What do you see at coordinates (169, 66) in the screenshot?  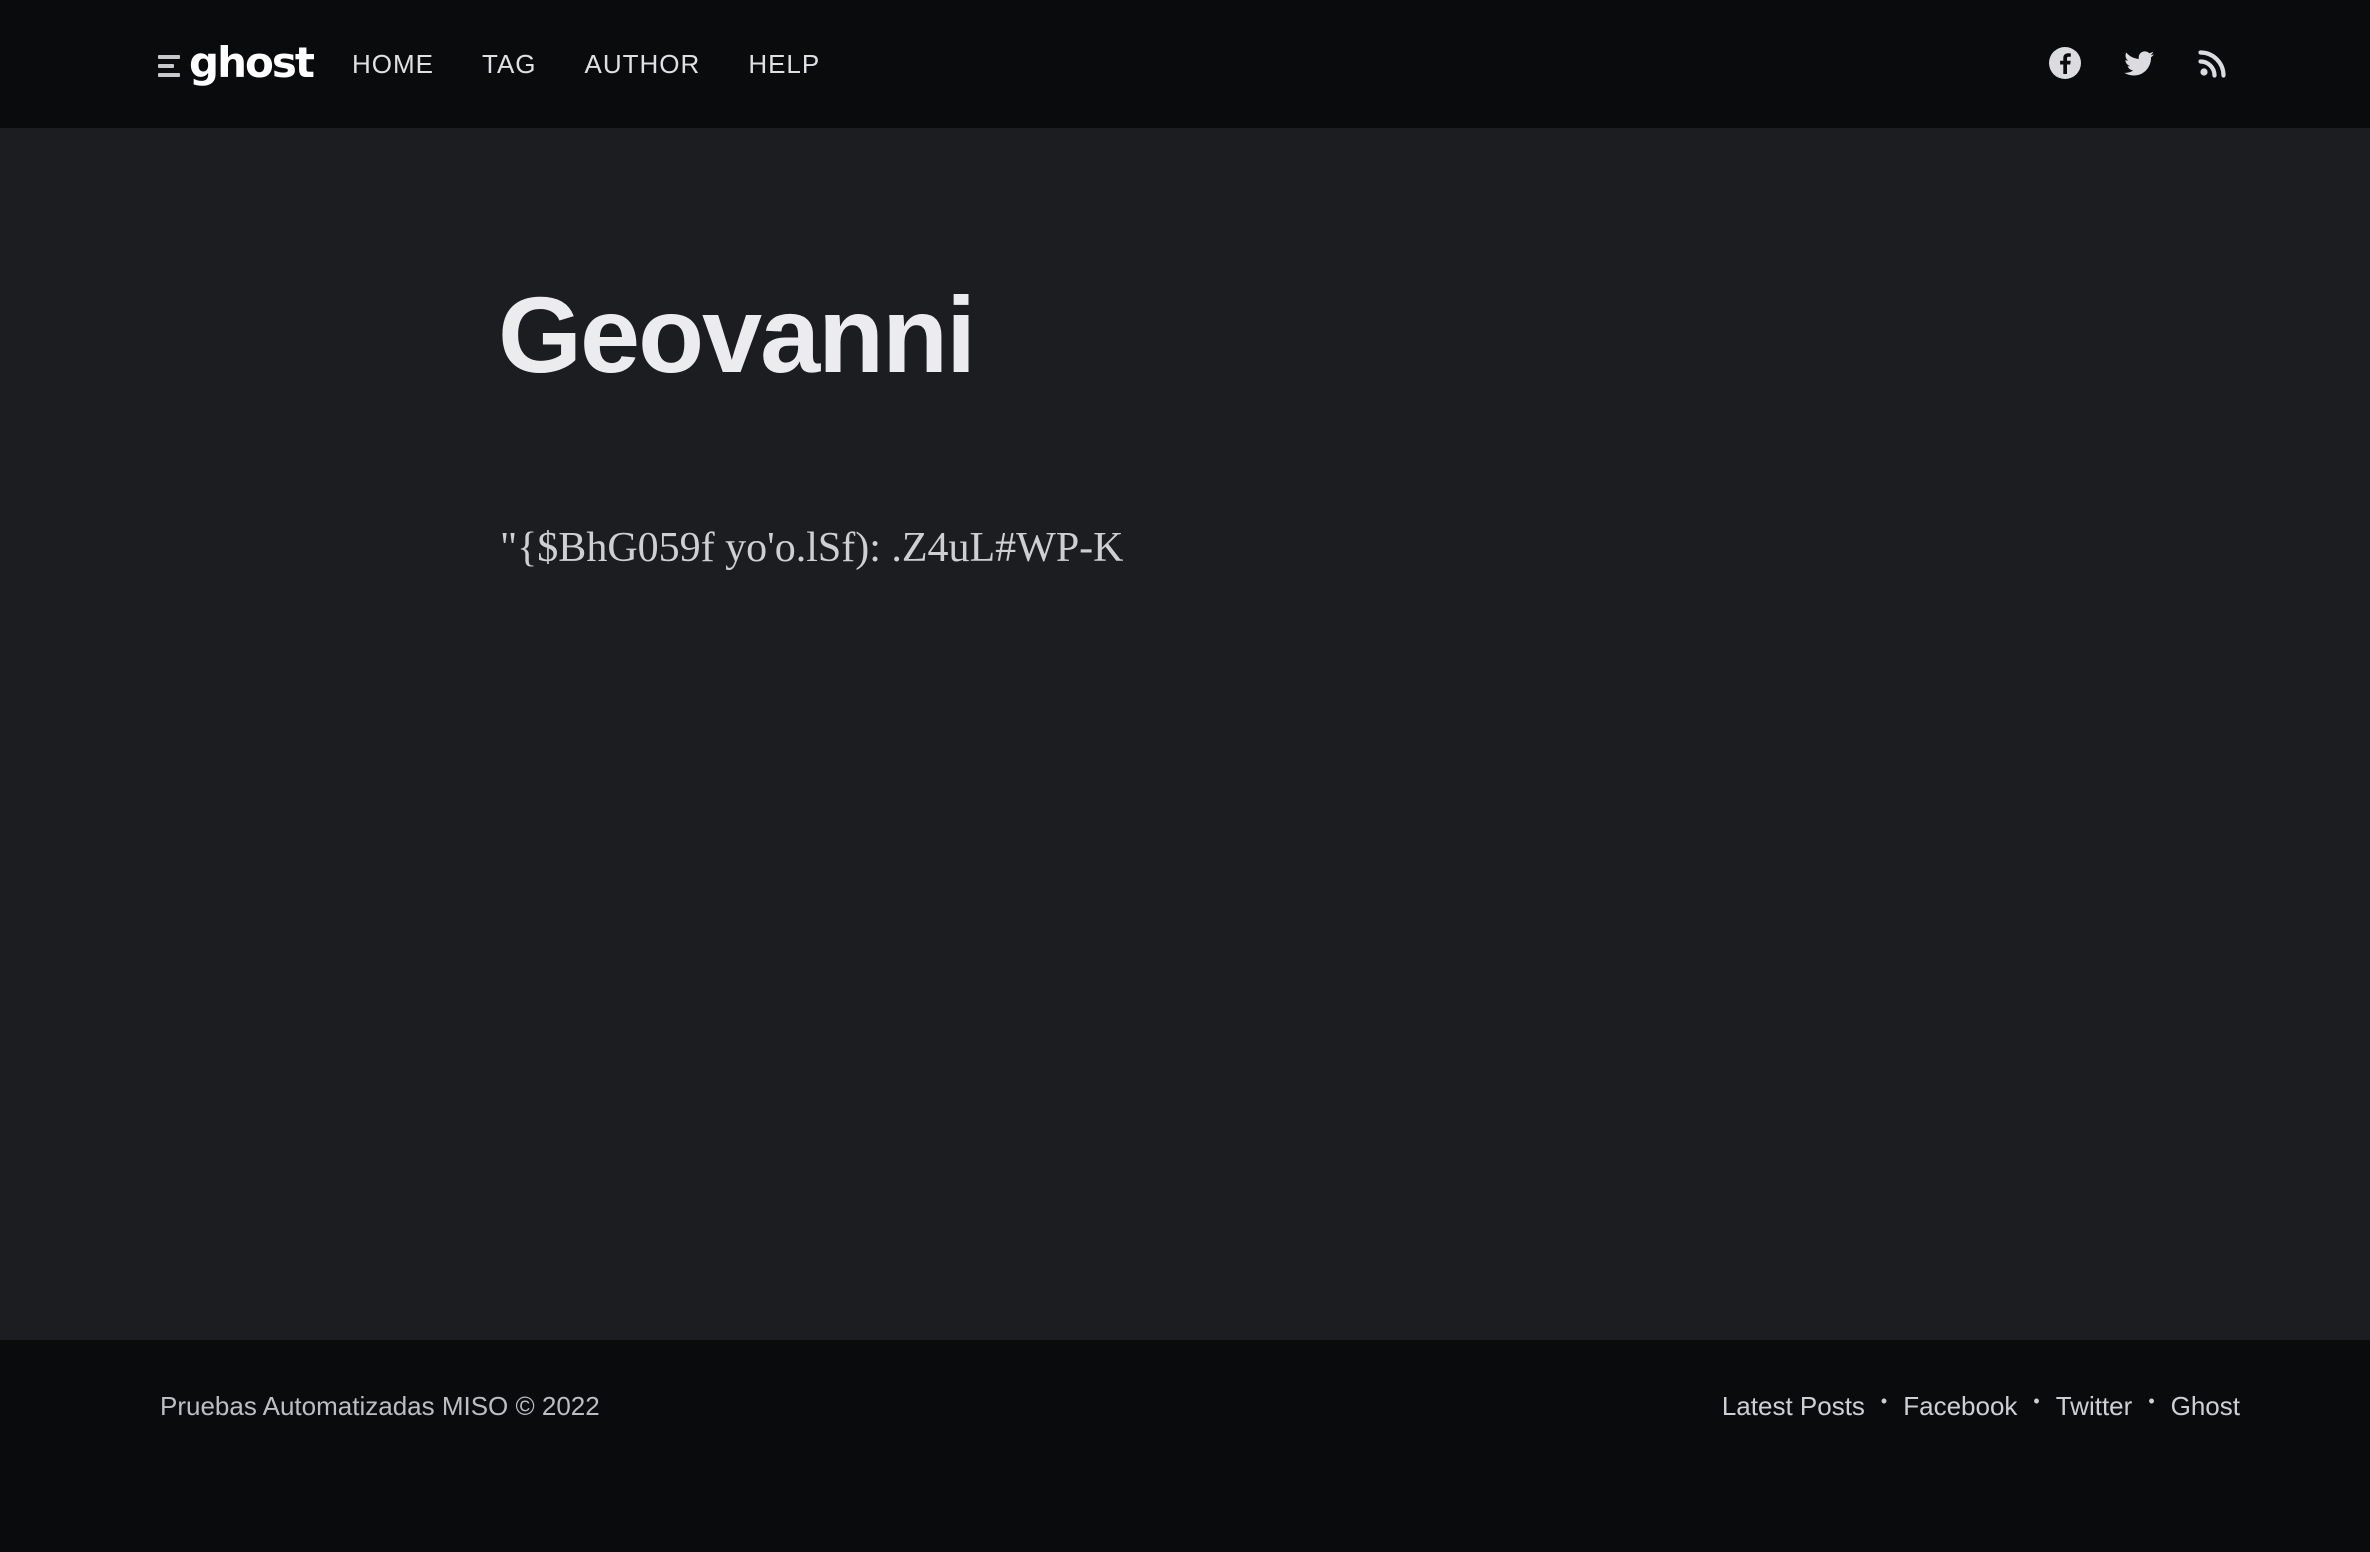 I see `logo-mark-icon` at bounding box center [169, 66].